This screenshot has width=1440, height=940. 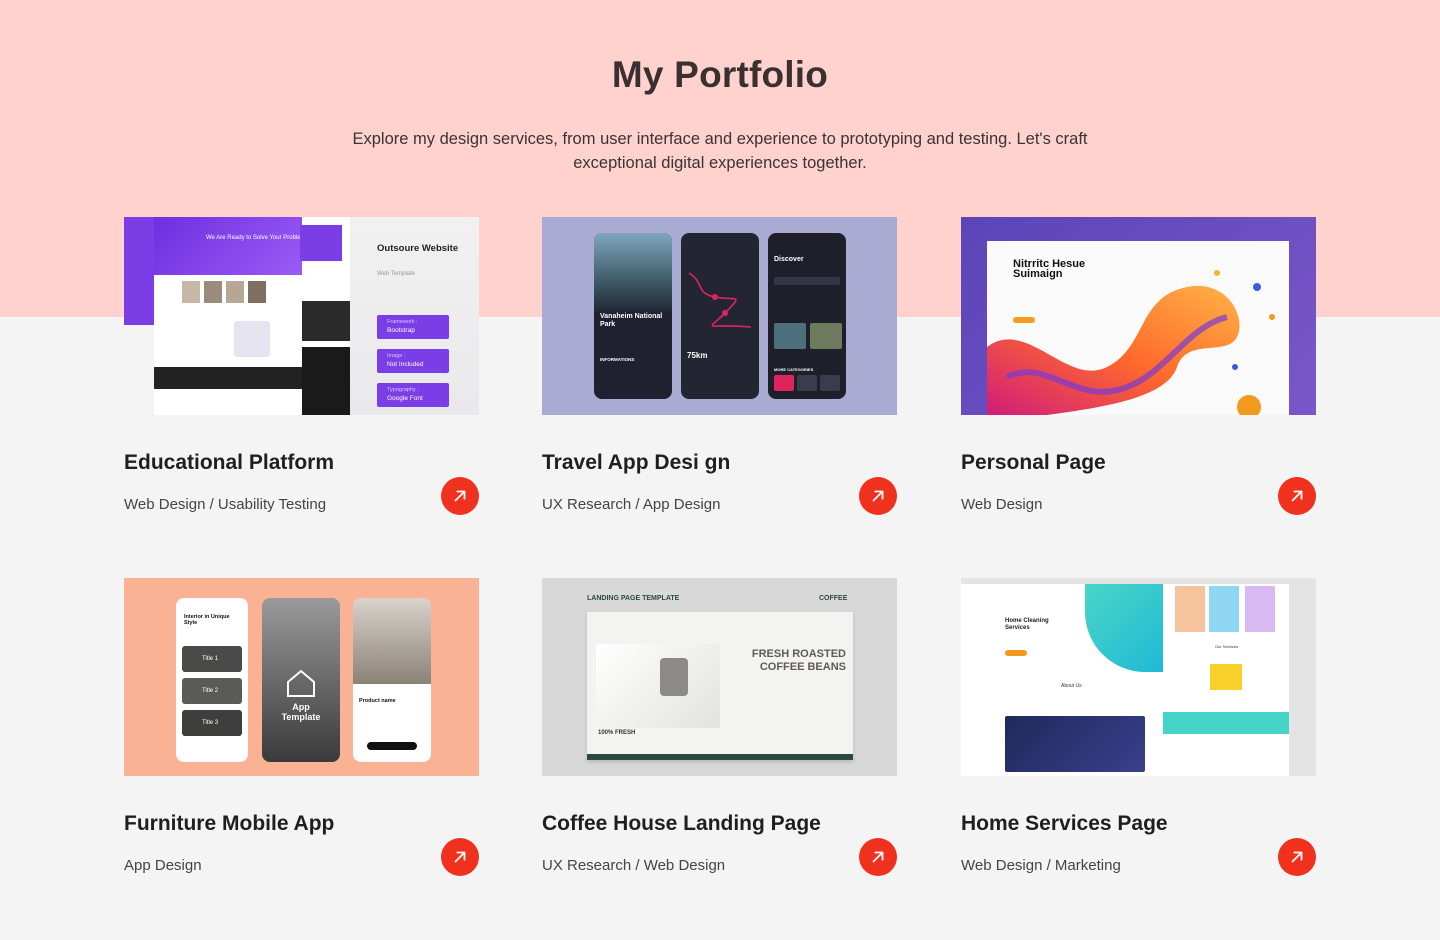 What do you see at coordinates (1002, 504) in the screenshot?
I see `project-tags: Web Design` at bounding box center [1002, 504].